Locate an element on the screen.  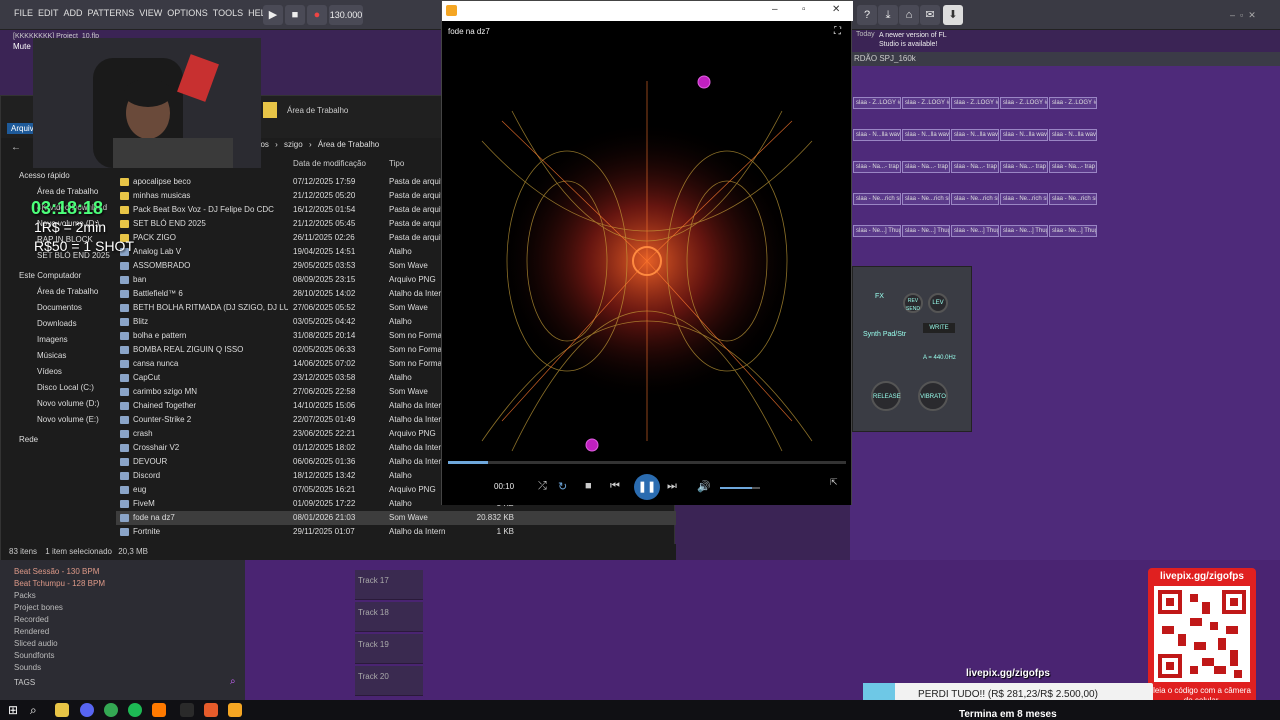
sidebar-item: Downloads is located at coordinates (57, 324).